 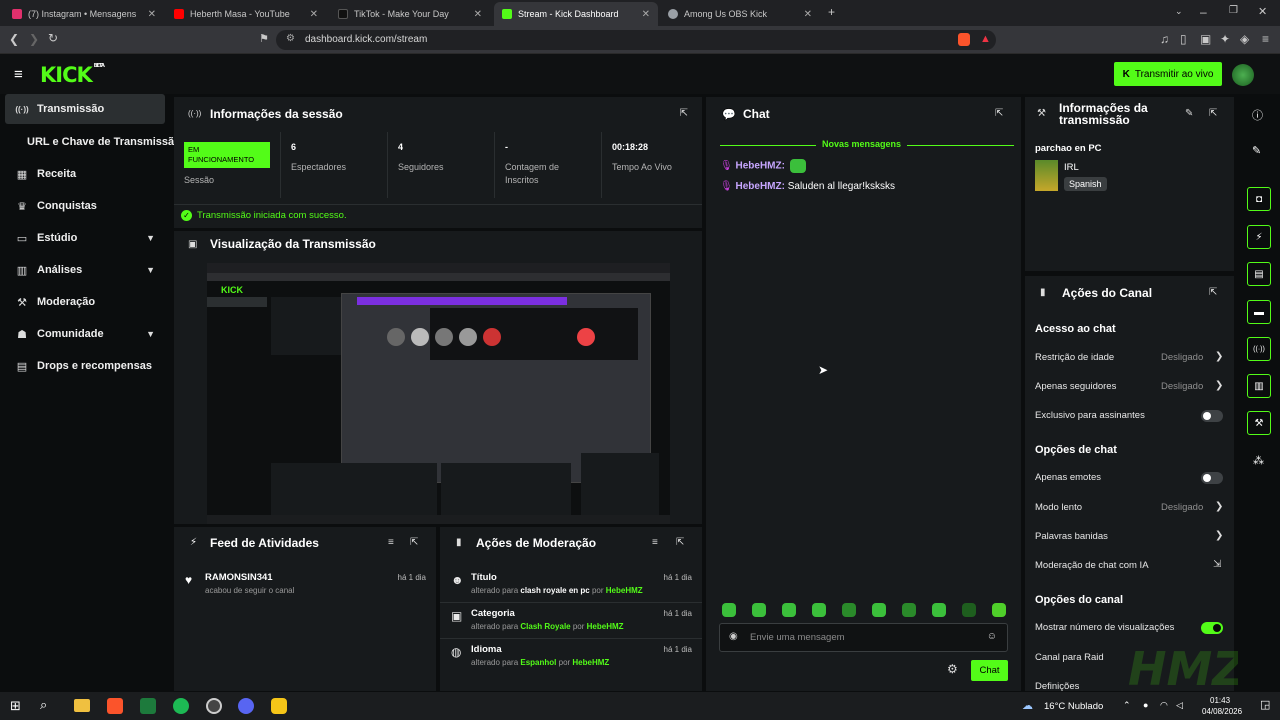 What do you see at coordinates (1203, 12) in the screenshot?
I see `minimize-icon: –` at bounding box center [1203, 12].